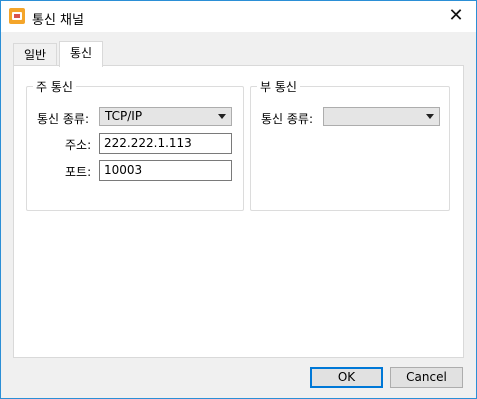  Describe the element at coordinates (238, 16) in the screenshot. I see `title-bar: 통신 채널 ✕` at that location.